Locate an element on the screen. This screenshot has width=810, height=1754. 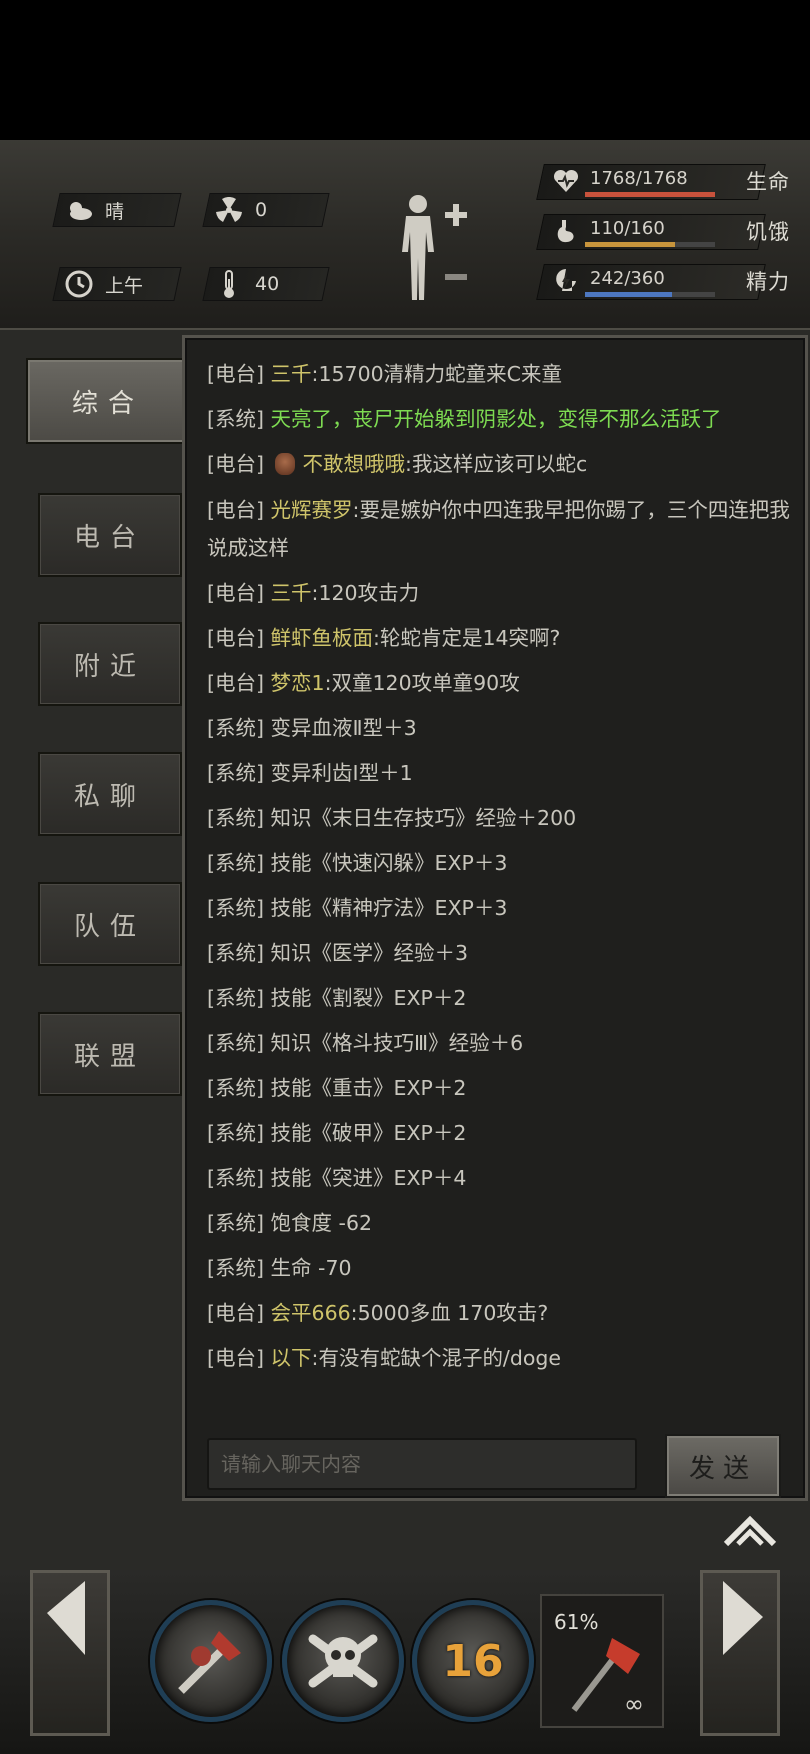
chat-username: 鲜虾鱼板面 is located at coordinates (322, 638).